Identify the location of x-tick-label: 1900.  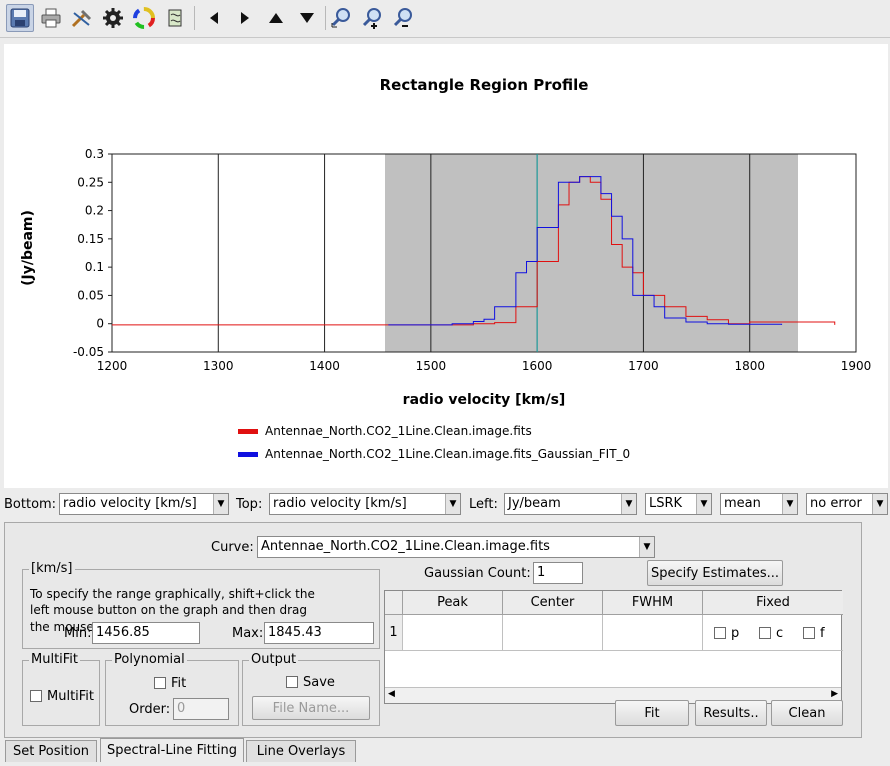
(856, 366).